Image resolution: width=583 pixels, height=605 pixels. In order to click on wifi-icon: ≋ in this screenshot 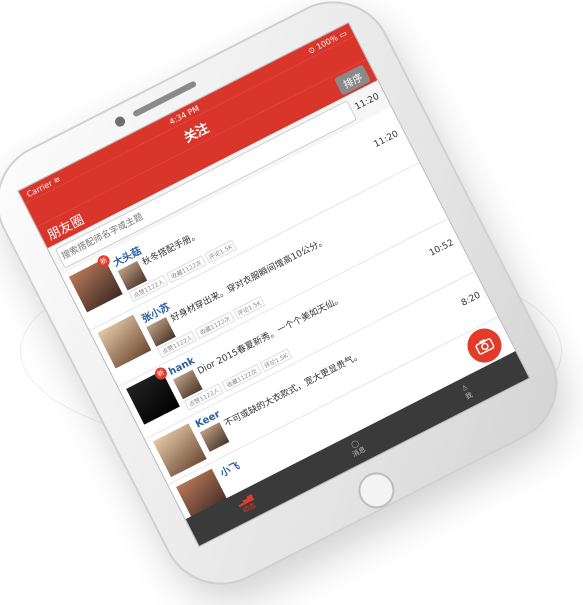, I will do `click(56, 180)`.